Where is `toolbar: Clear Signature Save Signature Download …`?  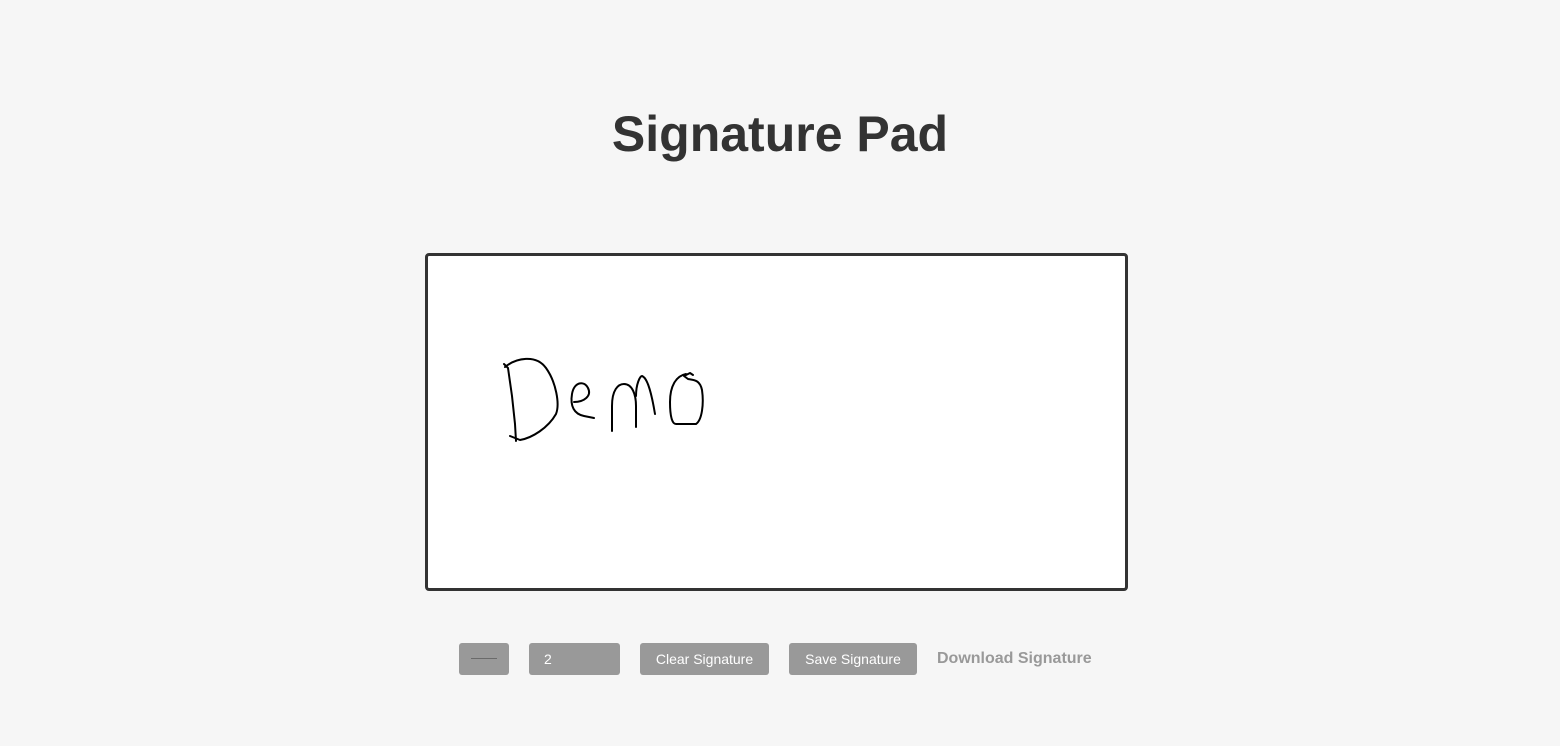 toolbar: Clear Signature Save Signature Download … is located at coordinates (780, 659).